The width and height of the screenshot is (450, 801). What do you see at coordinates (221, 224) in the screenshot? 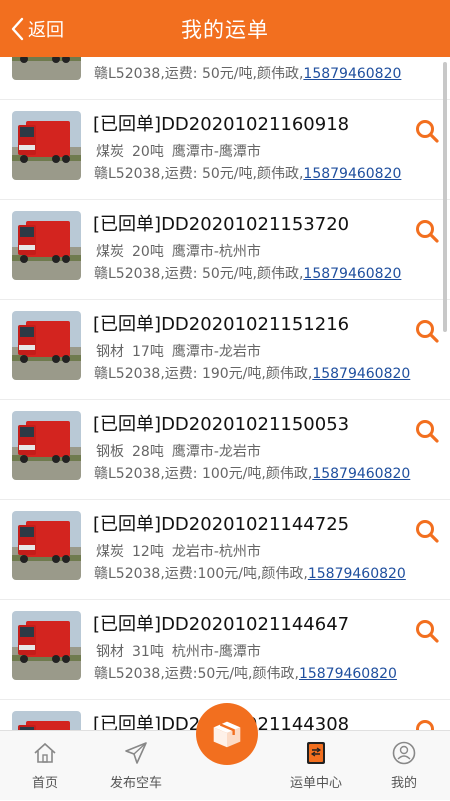
I see `order-number: [已回单]DD20201021153720` at bounding box center [221, 224].